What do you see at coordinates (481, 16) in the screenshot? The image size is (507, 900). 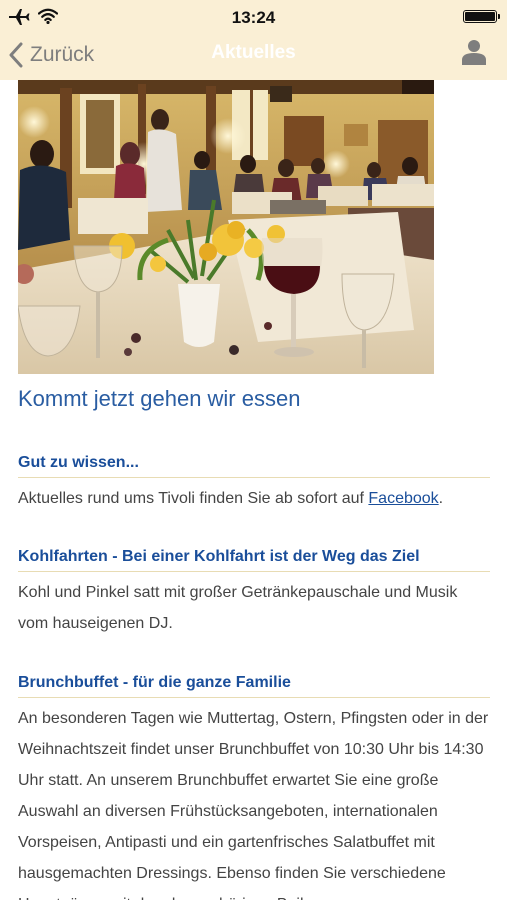 I see `battery-icon` at bounding box center [481, 16].